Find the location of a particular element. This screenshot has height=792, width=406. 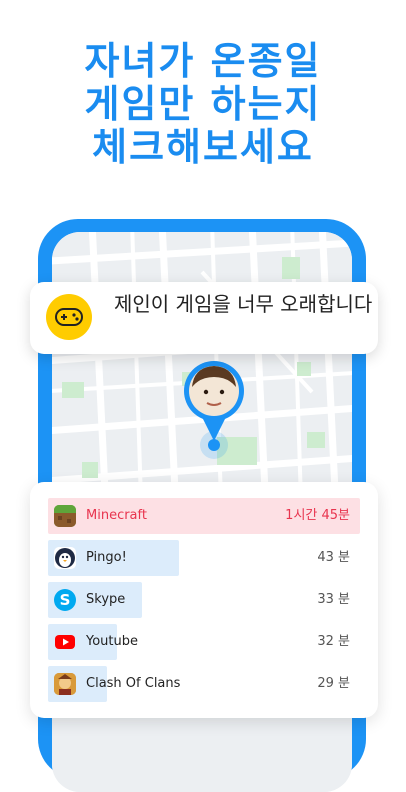

headline-line-3: 체크해보세요 is located at coordinates (203, 147).